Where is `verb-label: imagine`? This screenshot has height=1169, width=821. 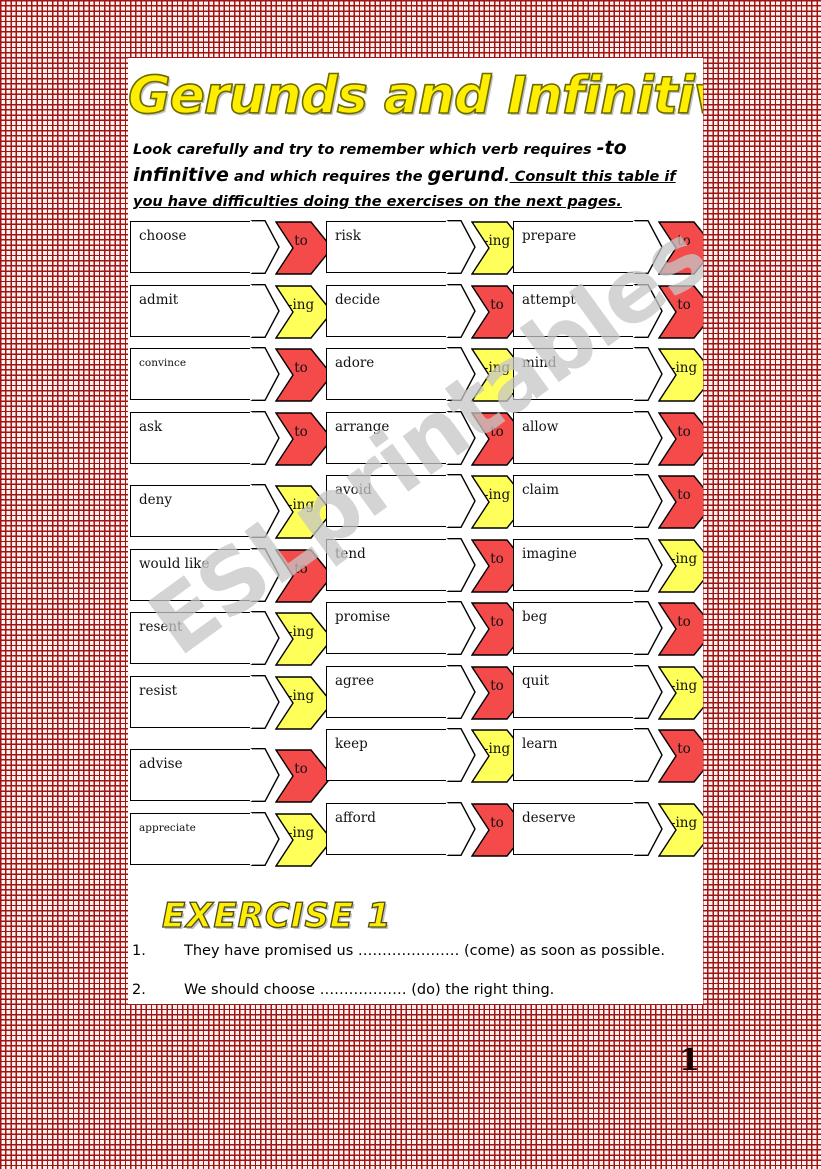 verb-label: imagine is located at coordinates (549, 553).